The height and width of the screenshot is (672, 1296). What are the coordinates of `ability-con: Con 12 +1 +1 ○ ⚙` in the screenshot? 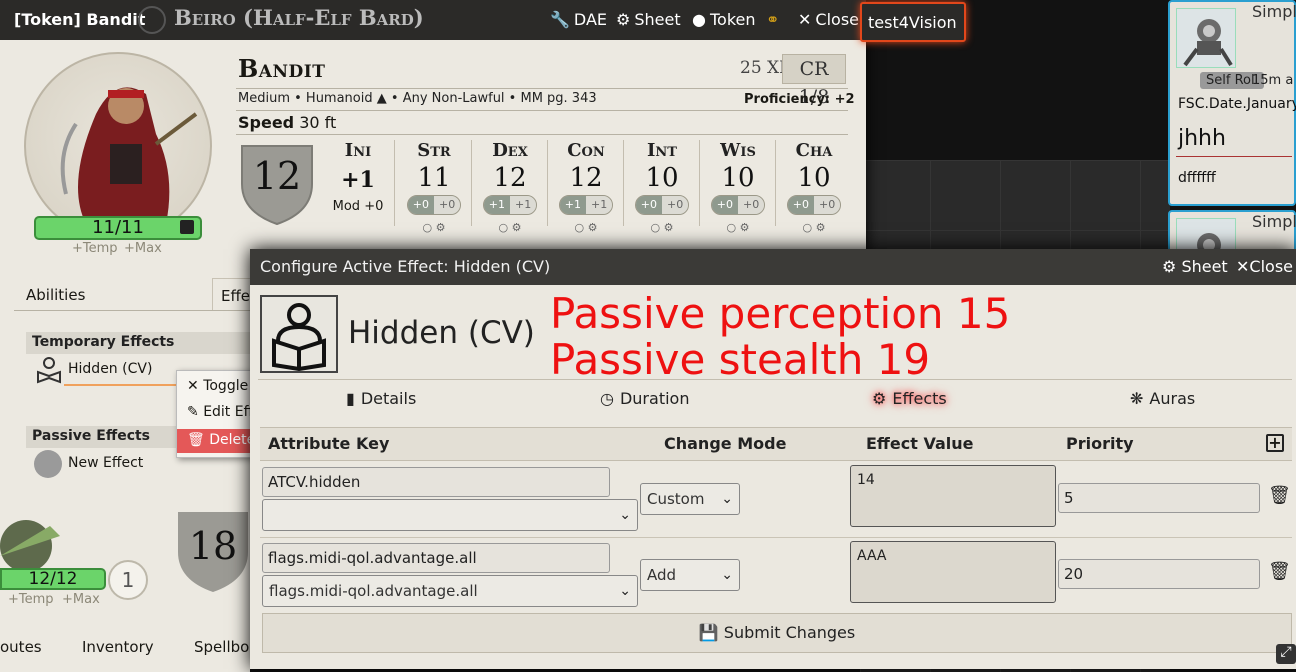 It's located at (586, 187).